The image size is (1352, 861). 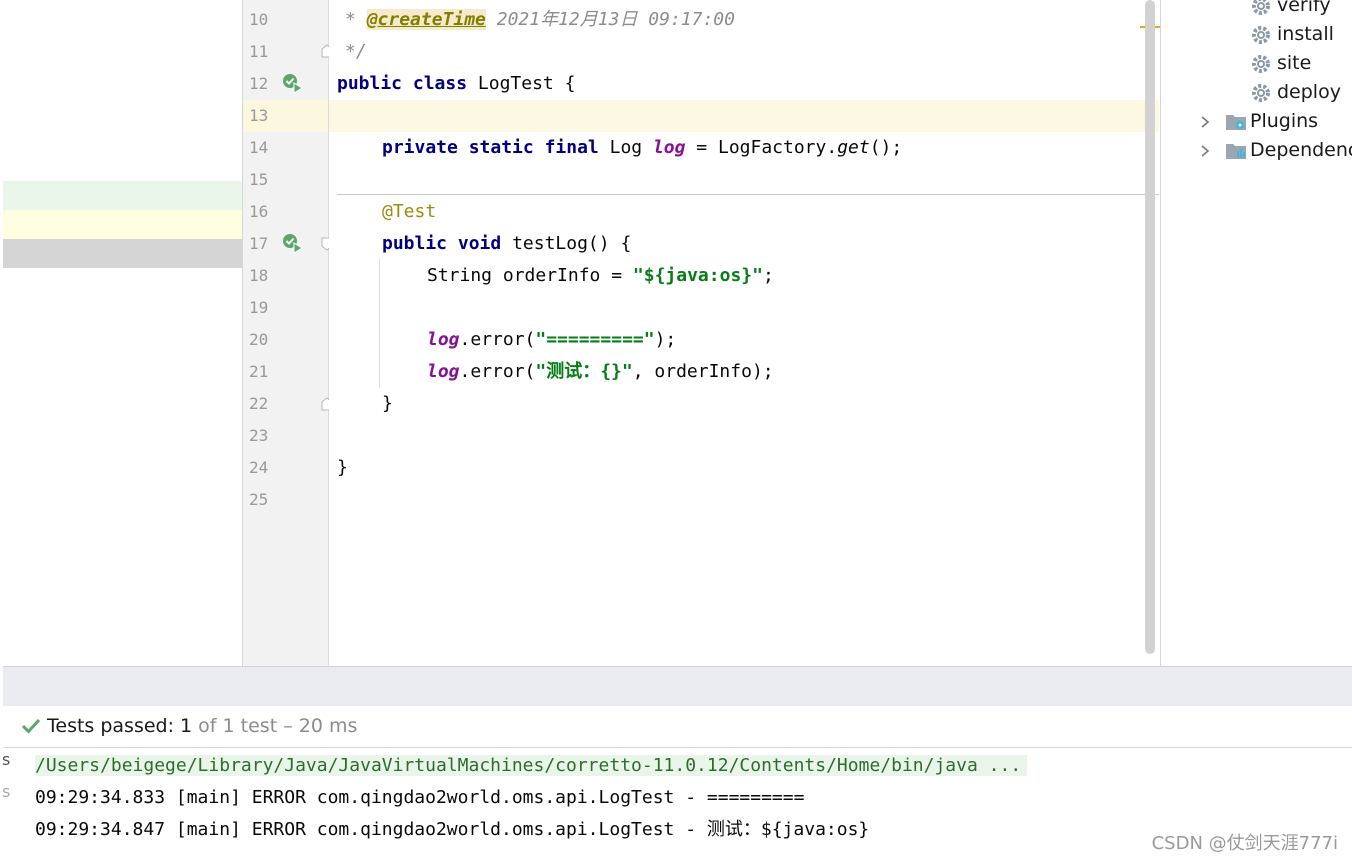 What do you see at coordinates (420, 147) in the screenshot?
I see `keyword: private` at bounding box center [420, 147].